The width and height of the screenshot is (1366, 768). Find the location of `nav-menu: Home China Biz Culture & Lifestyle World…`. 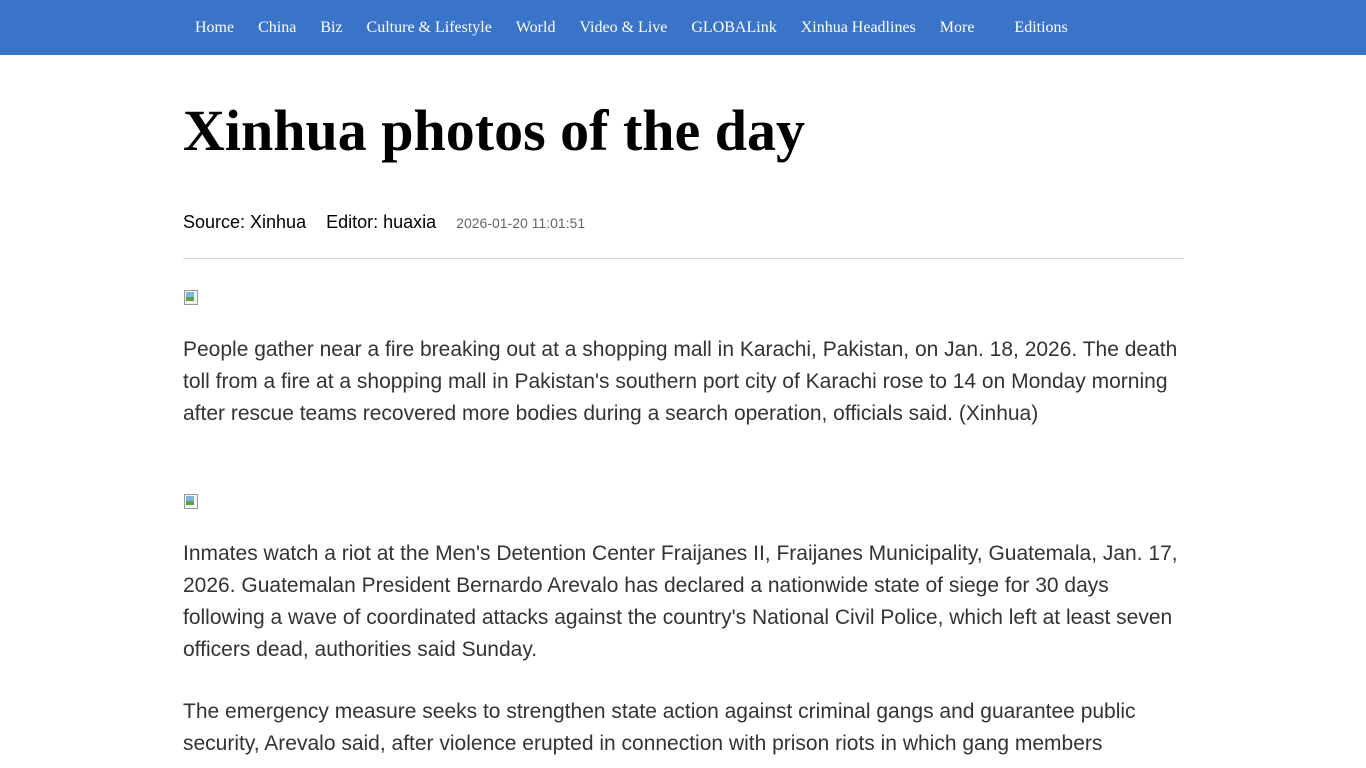

nav-menu: Home China Biz Culture & Lifestyle World… is located at coordinates (631, 27).